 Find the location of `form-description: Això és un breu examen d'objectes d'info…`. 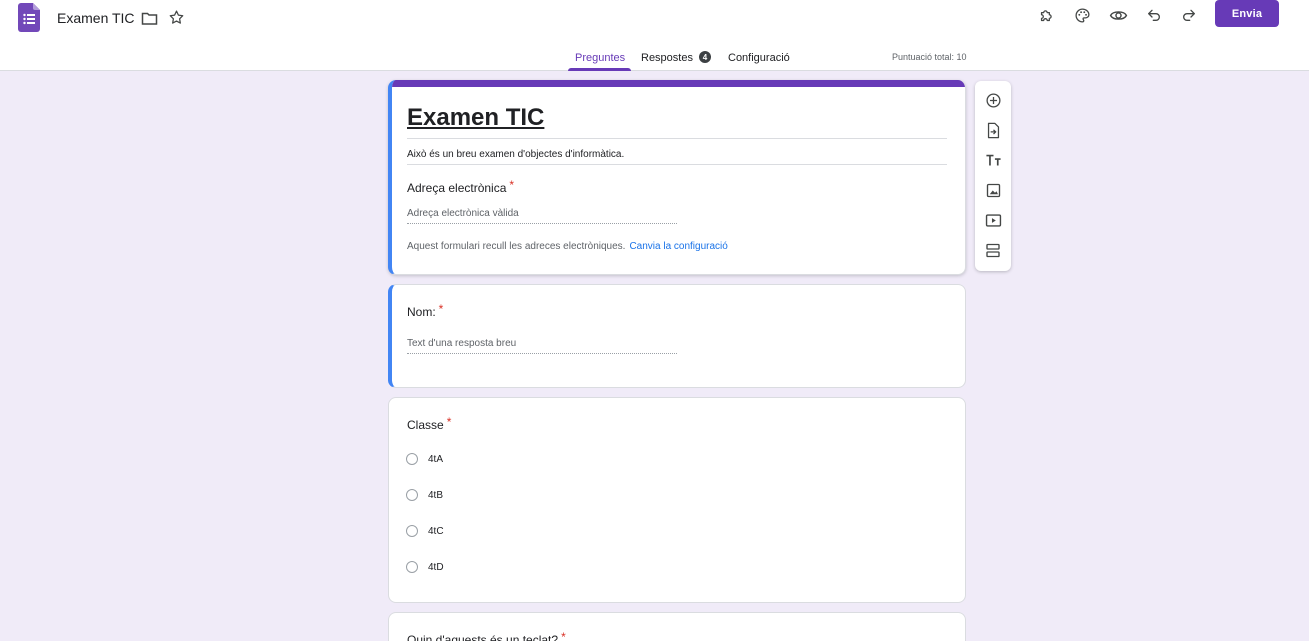

form-description: Això és un breu examen d'objectes d'info… is located at coordinates (515, 154).